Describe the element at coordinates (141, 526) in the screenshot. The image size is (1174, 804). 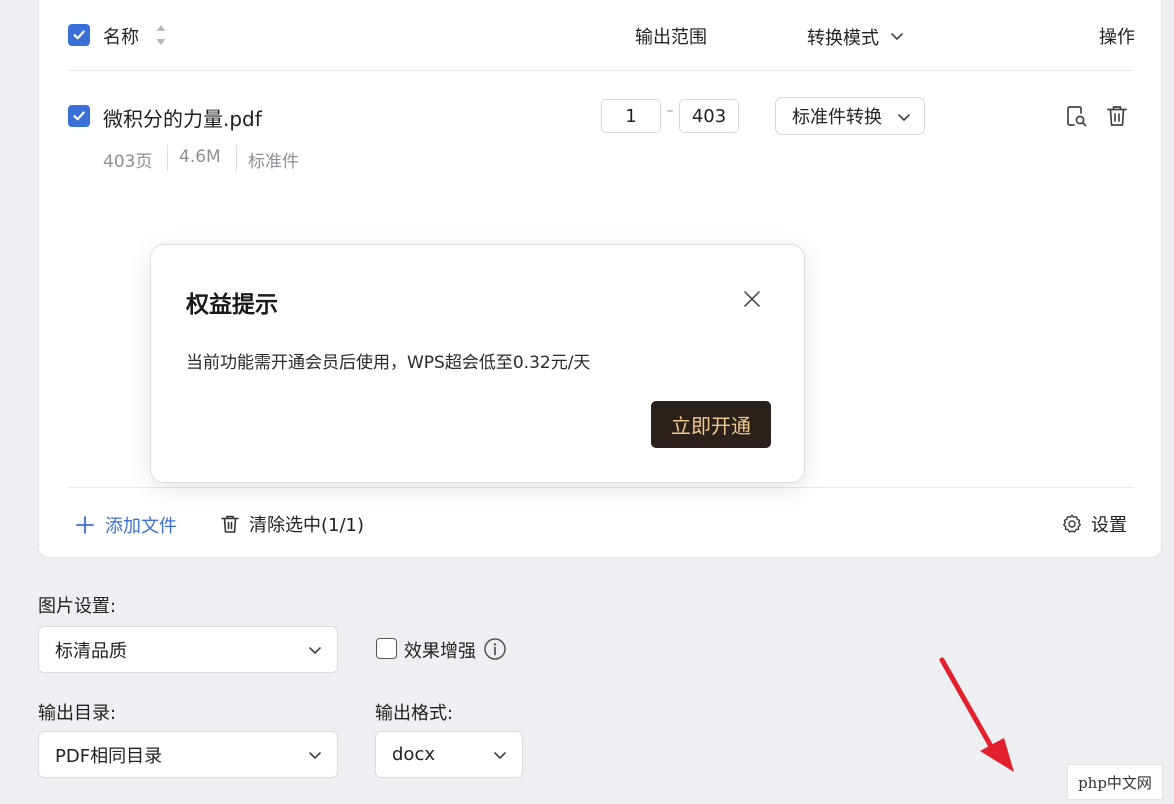
I see `add-file-label: 添加文件` at that location.